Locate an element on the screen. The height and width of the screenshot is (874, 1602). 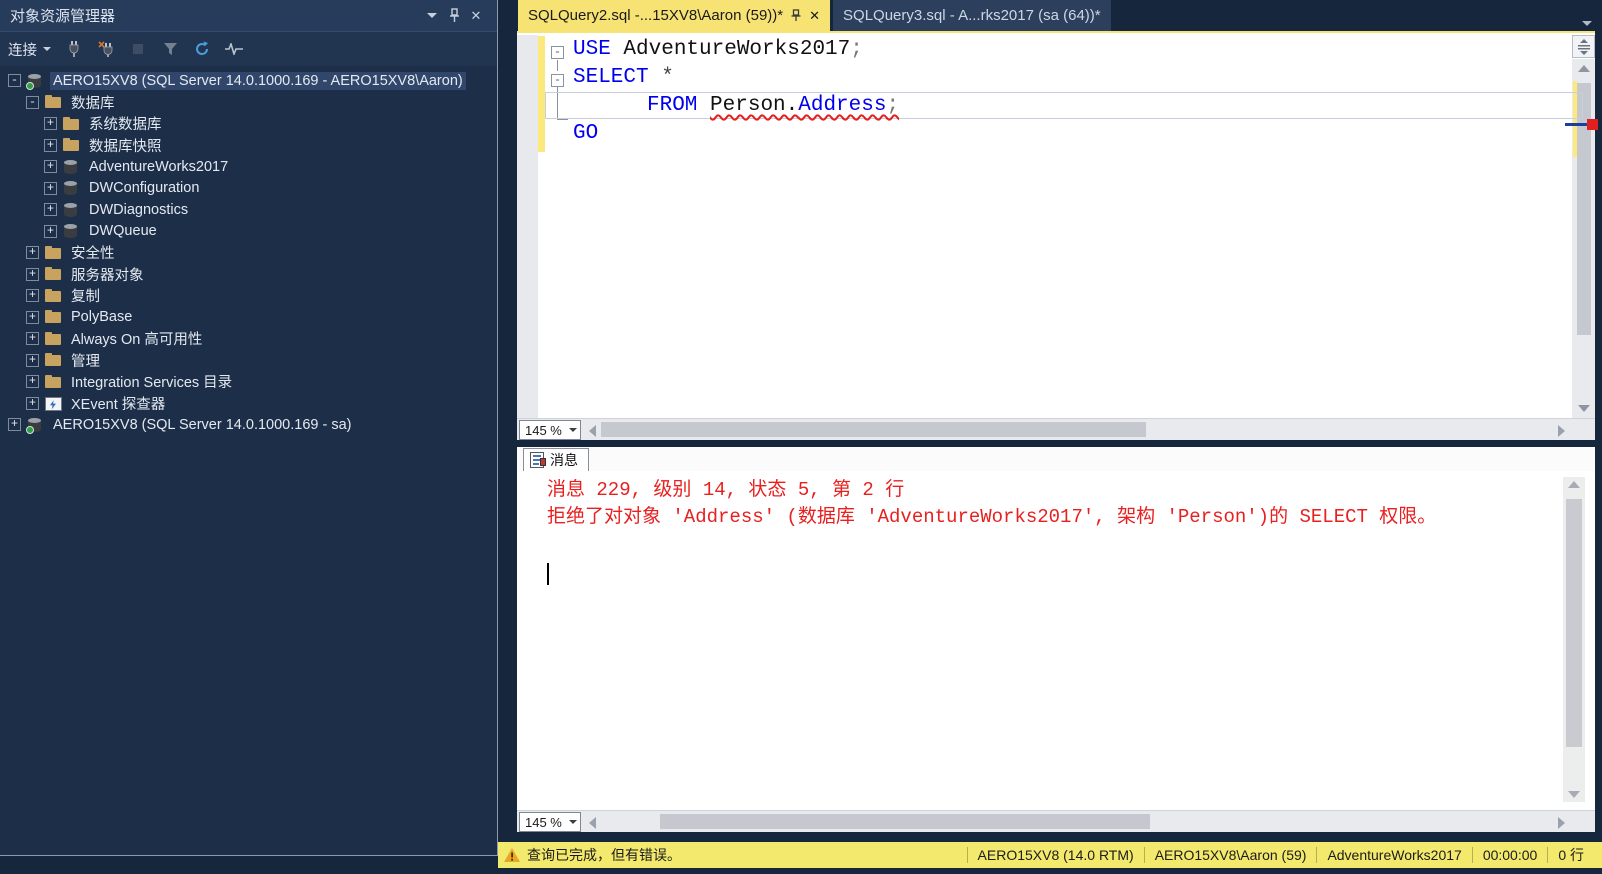
status-database: AdventureWorks2017 is located at coordinates (1394, 855).